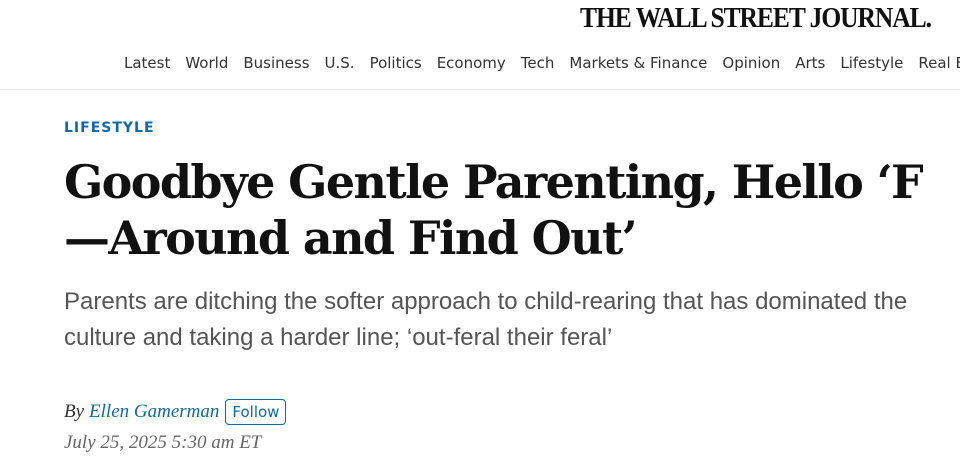 The height and width of the screenshot is (470, 960). What do you see at coordinates (276, 63) in the screenshot?
I see `nav-item-business: Business` at bounding box center [276, 63].